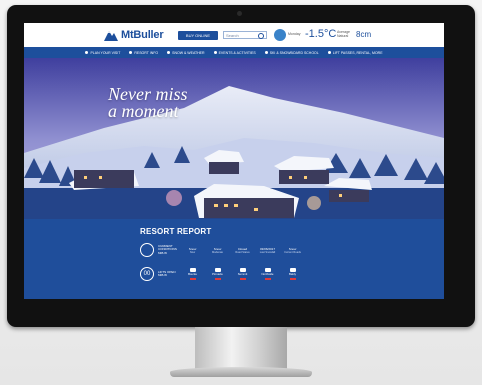 This screenshot has height=385, width=482. Describe the element at coordinates (320, 34) in the screenshot. I see `temperature-value: -1.5°C` at that location.